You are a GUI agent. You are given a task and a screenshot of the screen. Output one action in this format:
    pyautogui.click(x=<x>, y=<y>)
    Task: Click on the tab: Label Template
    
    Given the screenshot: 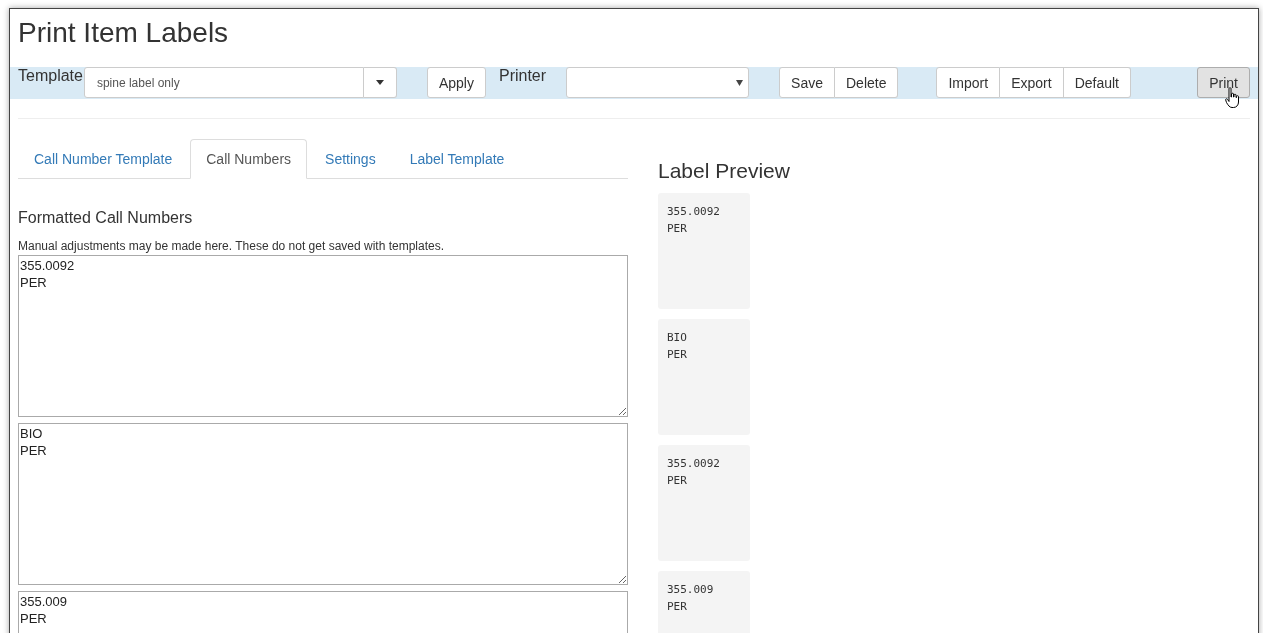 What is the action you would take?
    pyautogui.click(x=457, y=159)
    